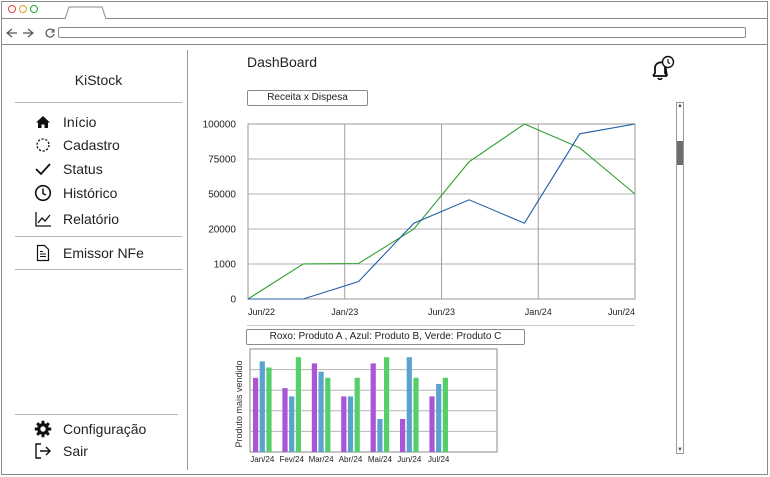 Image resolution: width=770 pixels, height=477 pixels. I want to click on check-icon, so click(43, 169).